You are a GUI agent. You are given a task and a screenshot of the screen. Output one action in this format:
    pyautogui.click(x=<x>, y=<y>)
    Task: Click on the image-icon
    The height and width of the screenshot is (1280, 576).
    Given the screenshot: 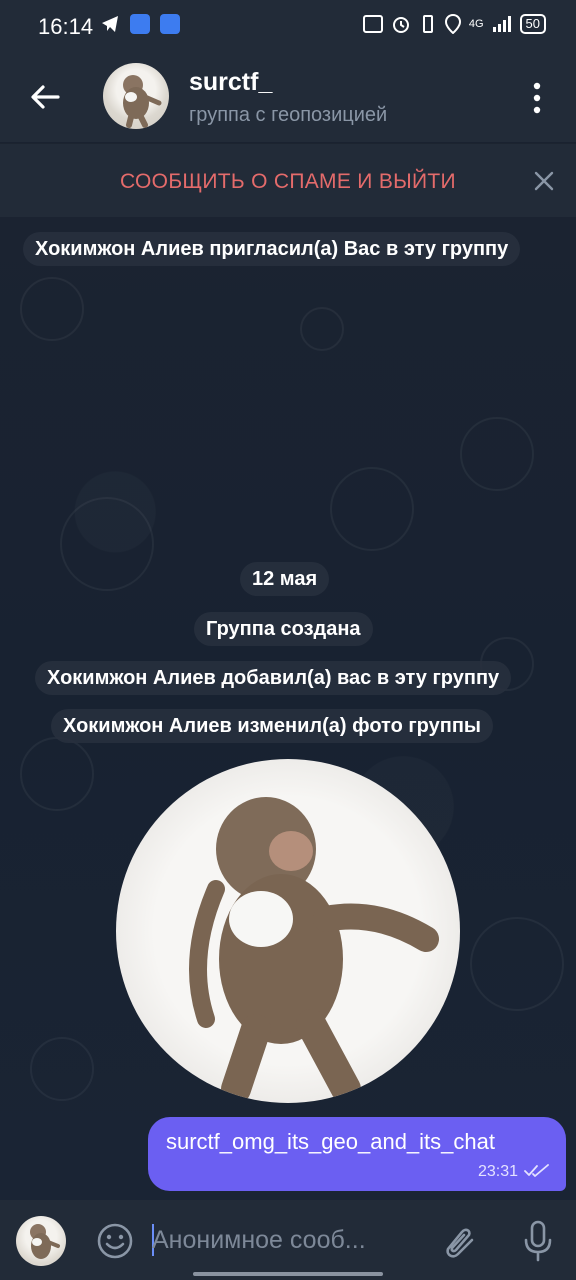 What is the action you would take?
    pyautogui.click(x=372, y=24)
    